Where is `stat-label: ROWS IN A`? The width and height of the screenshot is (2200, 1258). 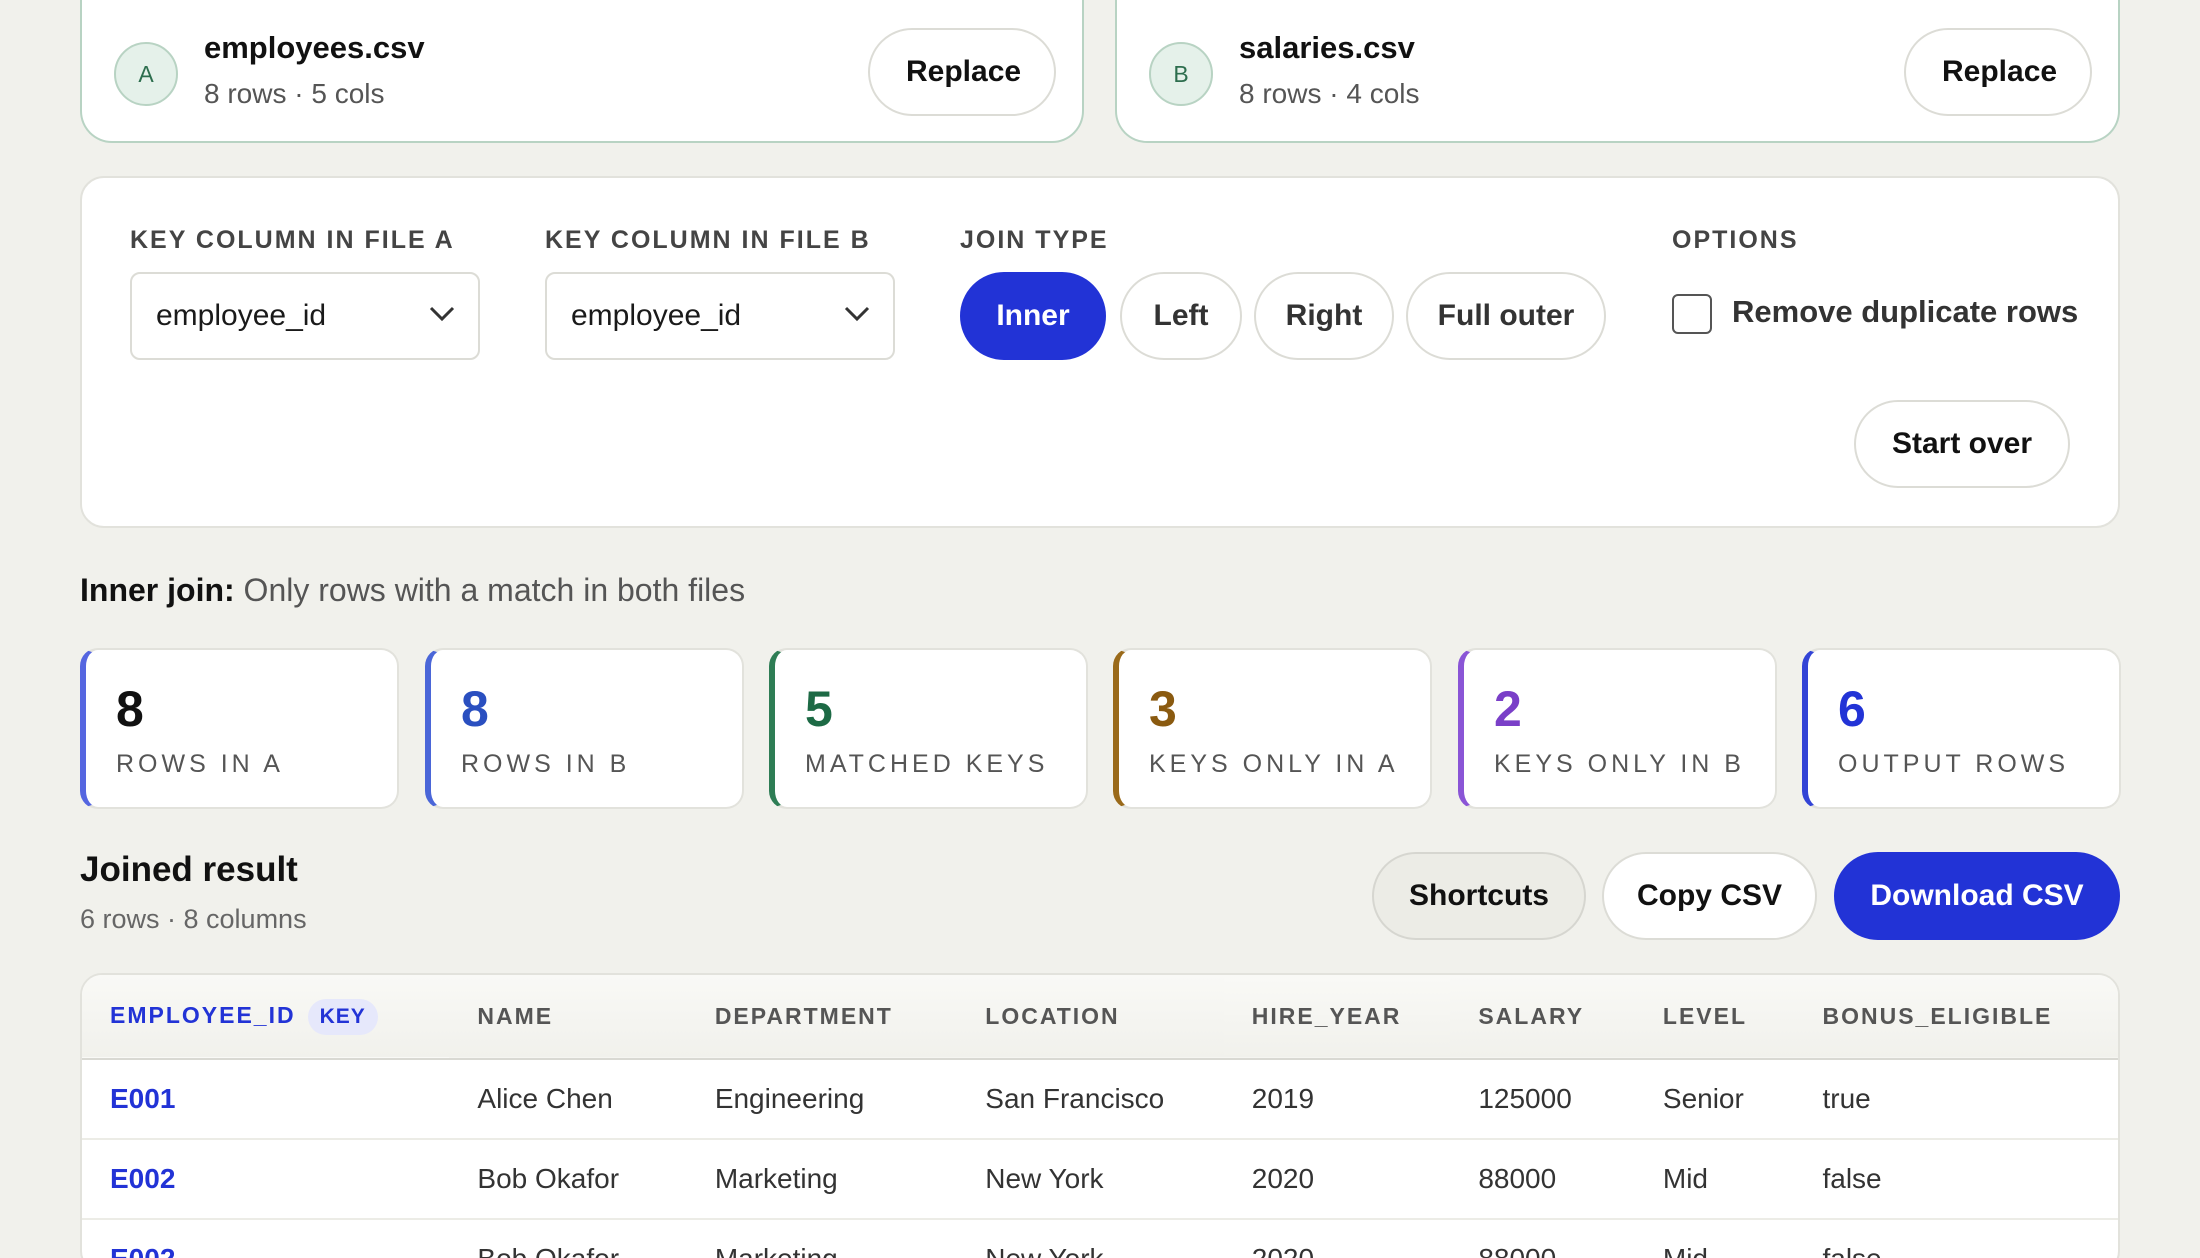
stat-label: ROWS IN A is located at coordinates (200, 764).